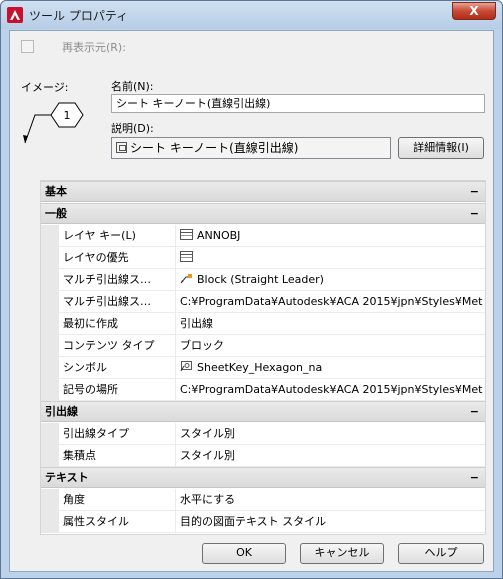 The width and height of the screenshot is (503, 579). Describe the element at coordinates (244, 553) in the screenshot. I see `ok-button: OK` at that location.